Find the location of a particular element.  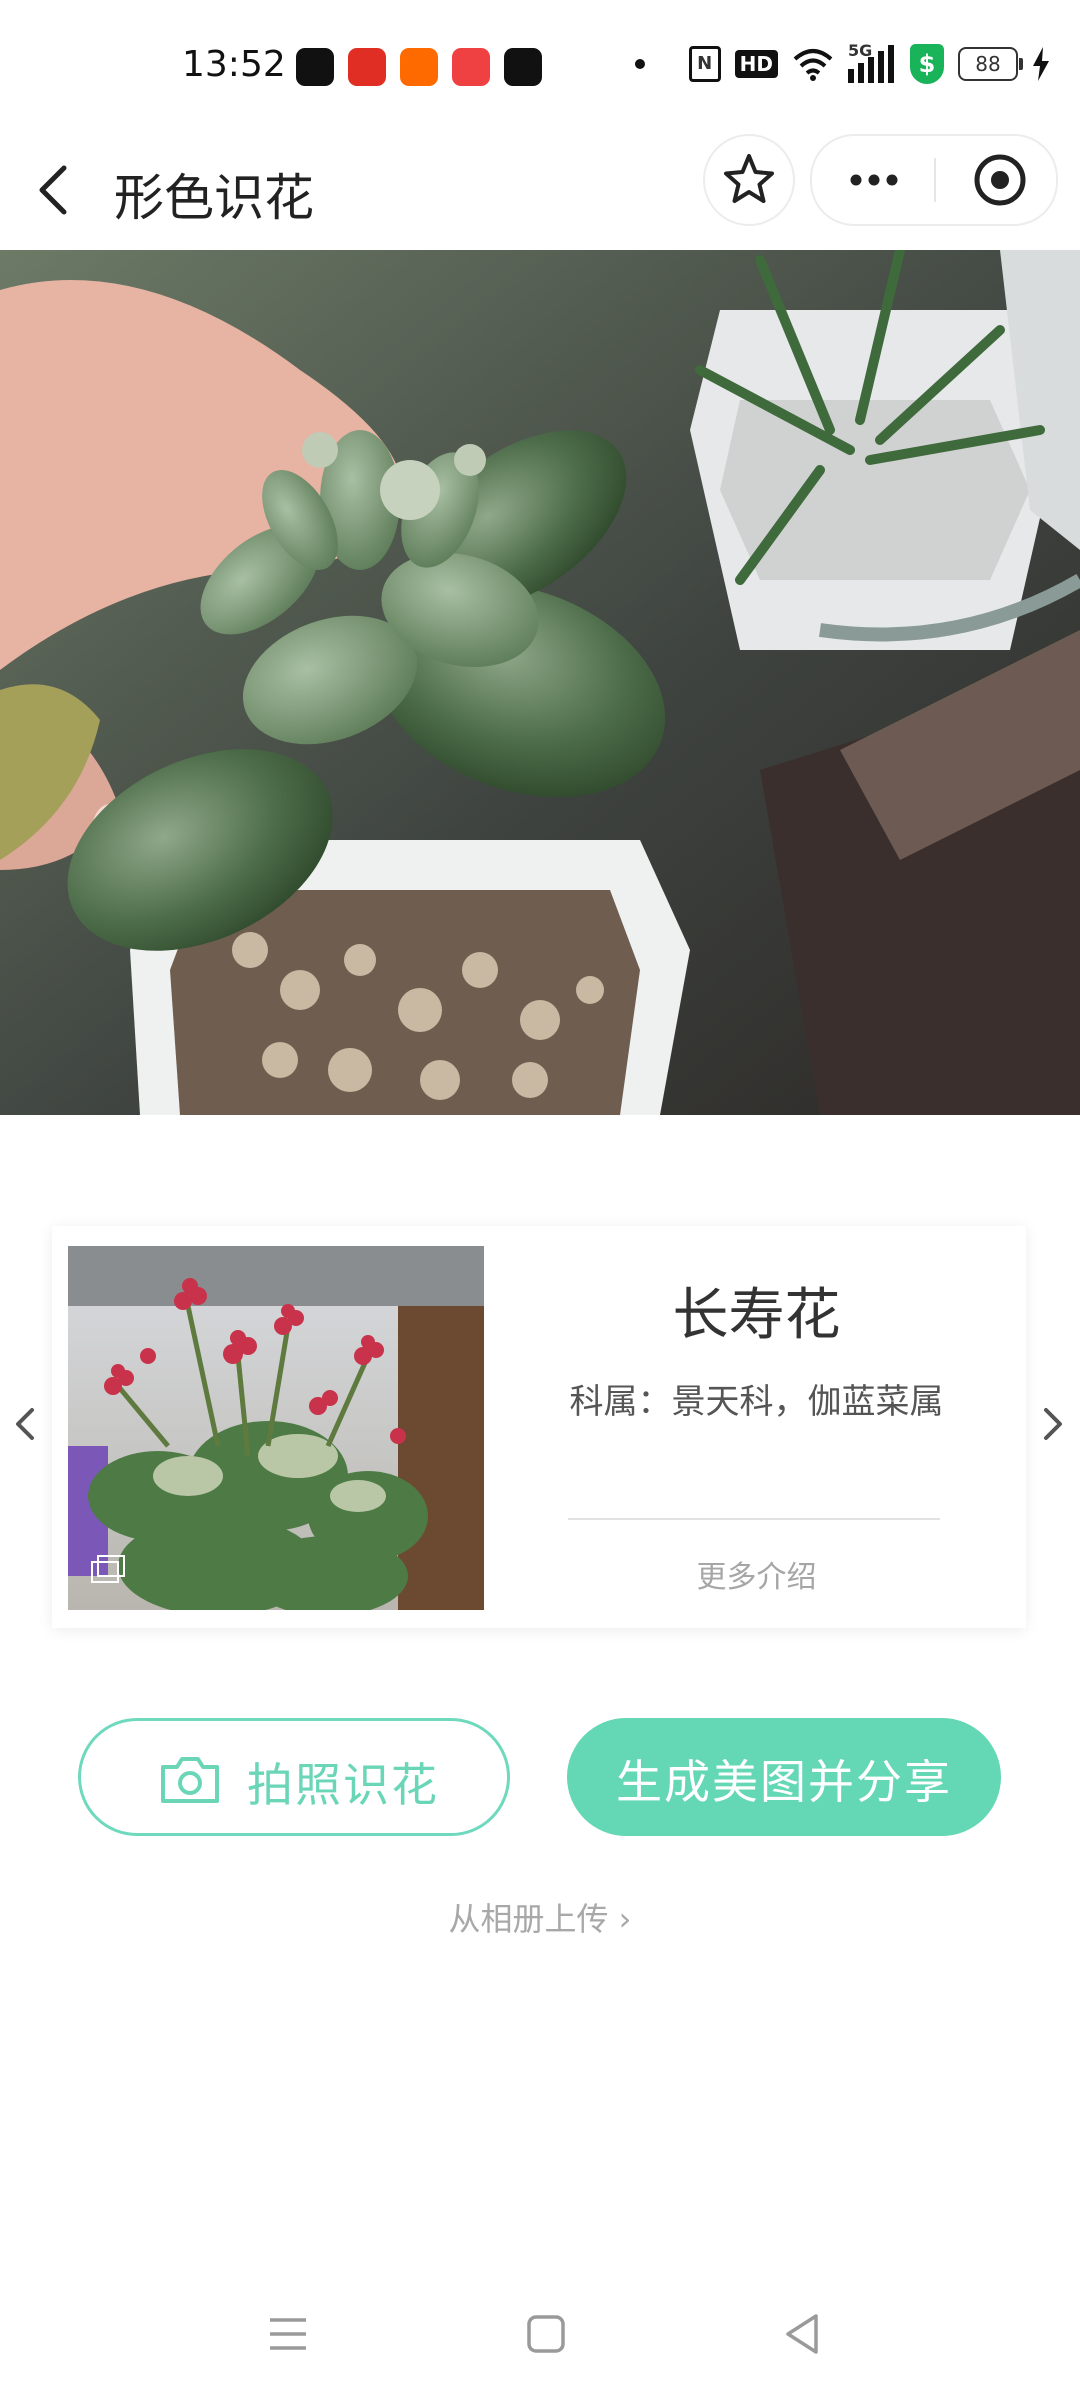

generate-share-label: 生成美图并分享 is located at coordinates (784, 1782).